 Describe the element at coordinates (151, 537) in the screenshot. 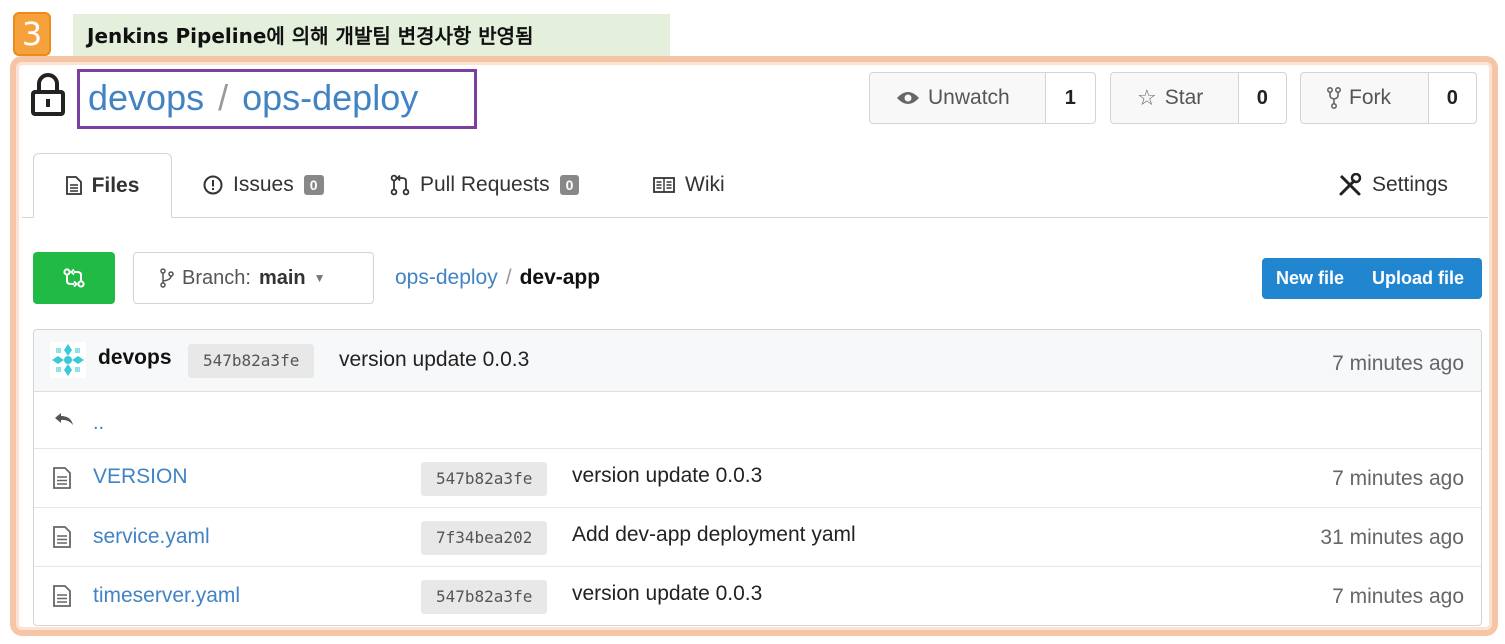

I see `file-name-link: service.yaml` at that location.